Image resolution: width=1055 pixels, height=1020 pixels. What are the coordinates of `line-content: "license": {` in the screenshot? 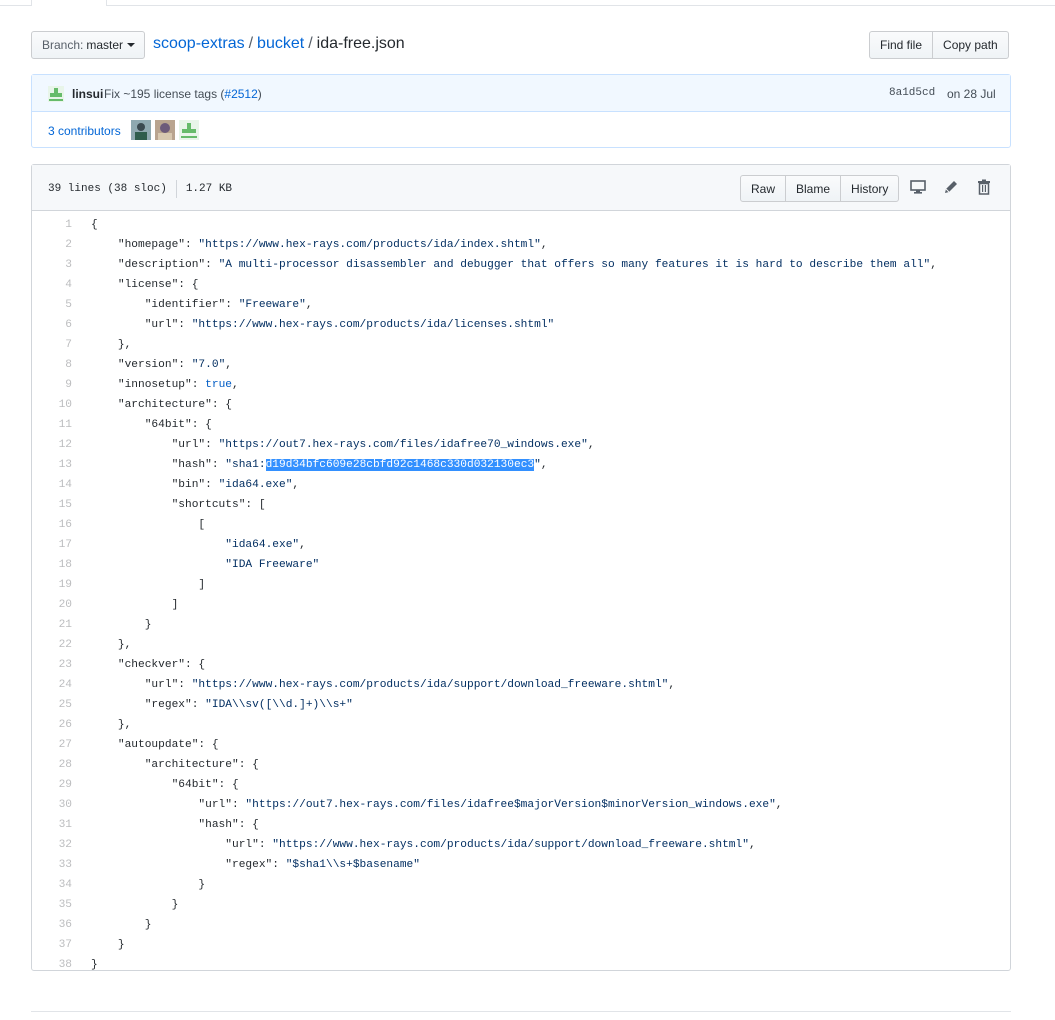 It's located at (135, 285).